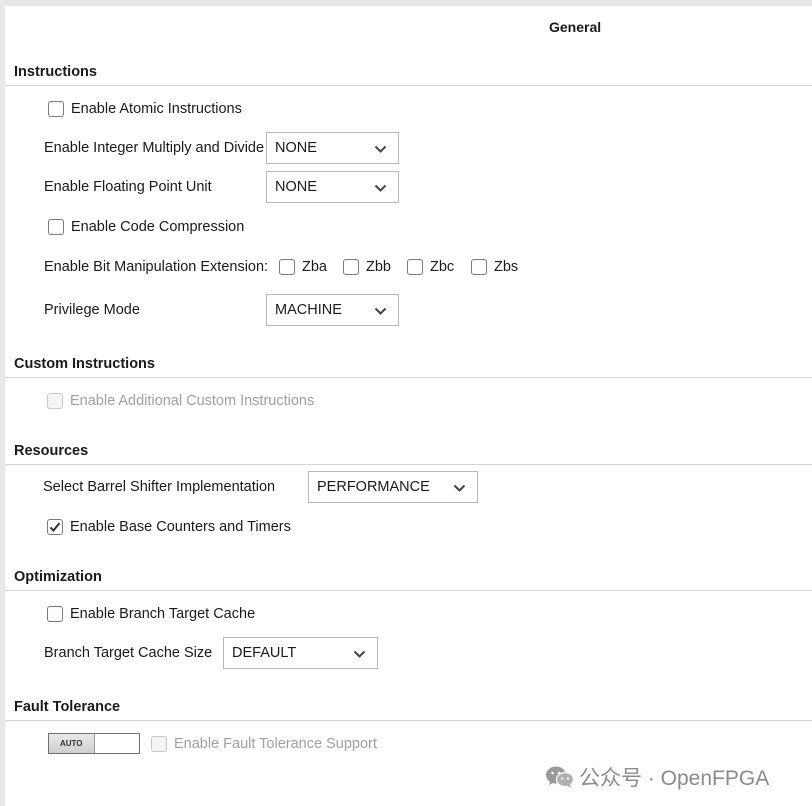 Image resolution: width=812 pixels, height=806 pixels. I want to click on section-title-custom: Custom Instructions, so click(84, 364).